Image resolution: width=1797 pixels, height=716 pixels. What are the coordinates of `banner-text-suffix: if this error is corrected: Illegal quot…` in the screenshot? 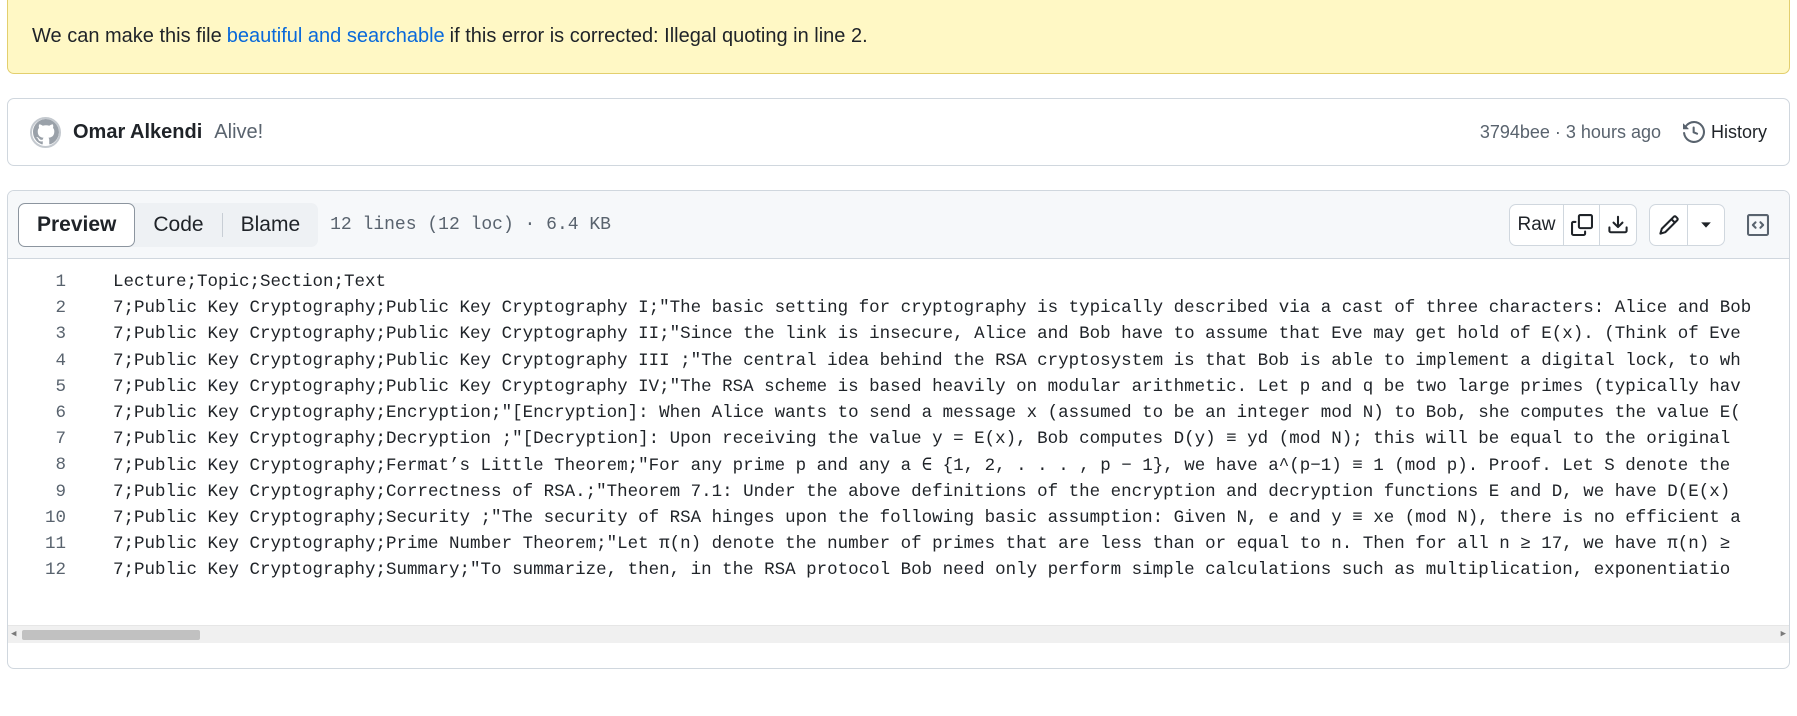 It's located at (658, 36).